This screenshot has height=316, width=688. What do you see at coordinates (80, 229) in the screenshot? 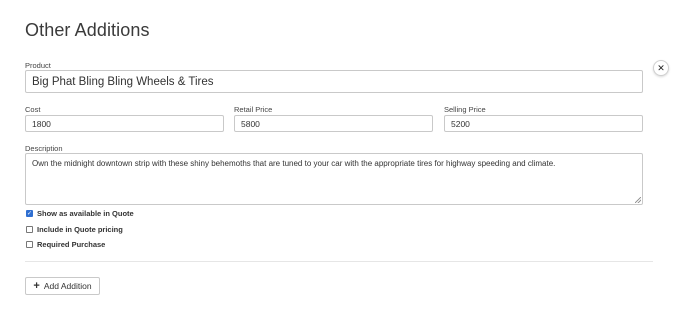
I see `include-in-pricing-label: Include in Quote pricing` at bounding box center [80, 229].